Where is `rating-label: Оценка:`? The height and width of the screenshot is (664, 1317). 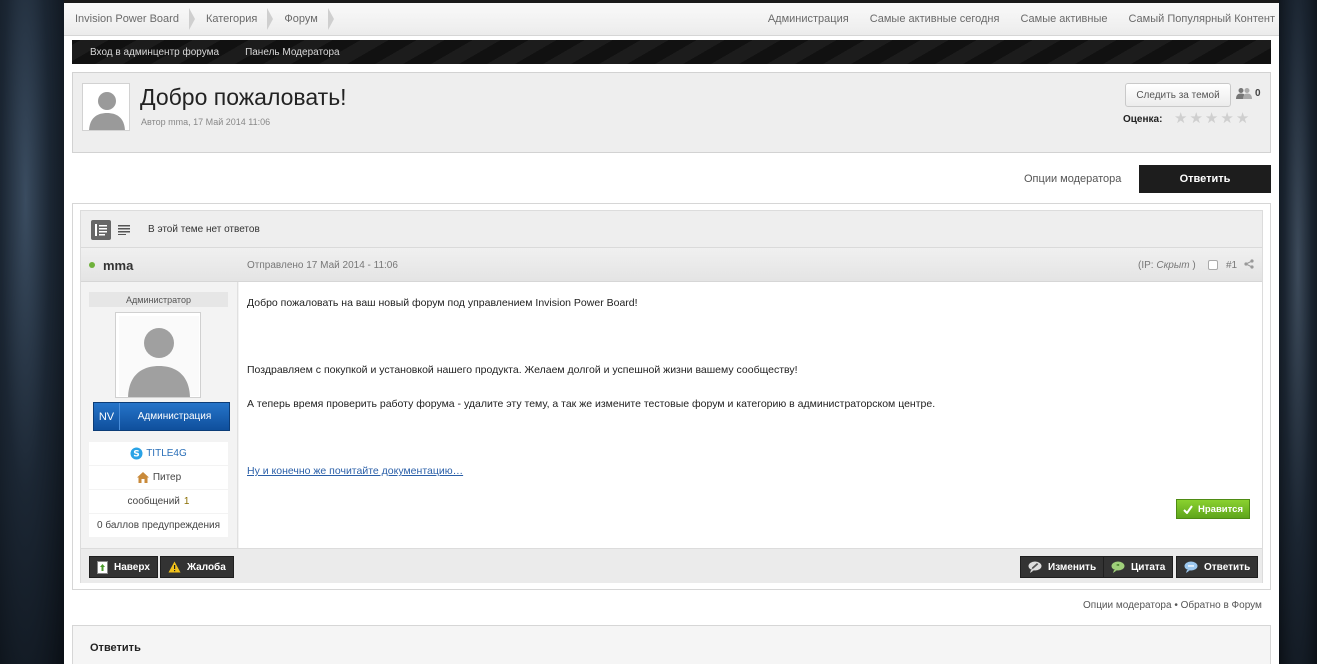 rating-label: Оценка: is located at coordinates (1143, 119).